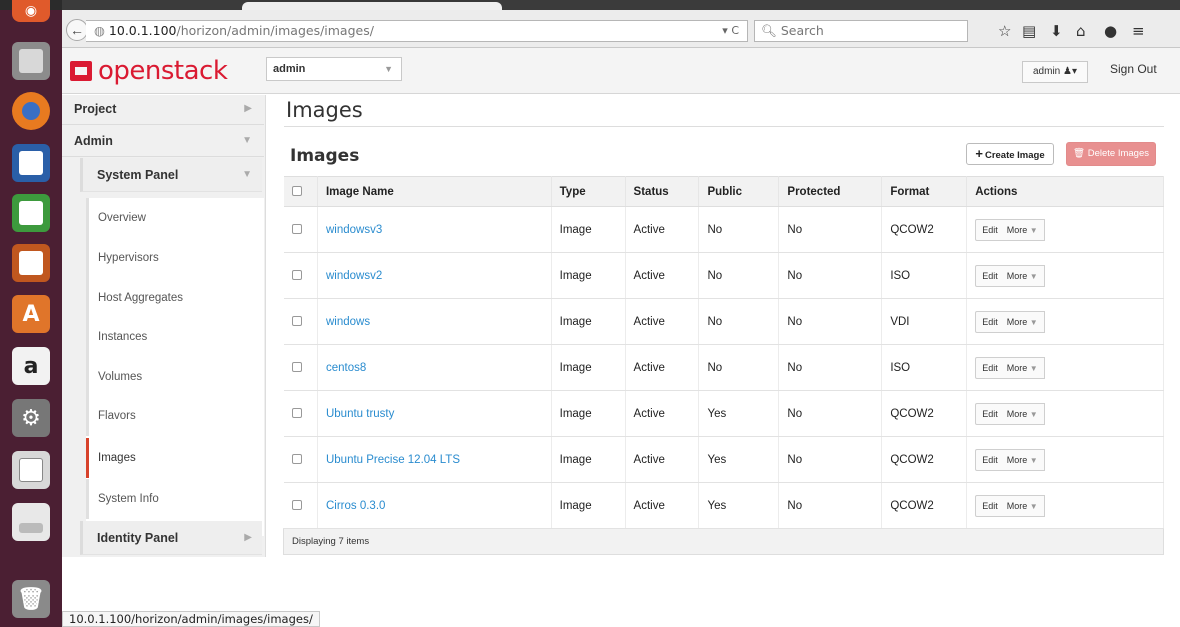 Image resolution: width=1180 pixels, height=627 pixels. I want to click on column-header-name: Image Name, so click(434, 191).